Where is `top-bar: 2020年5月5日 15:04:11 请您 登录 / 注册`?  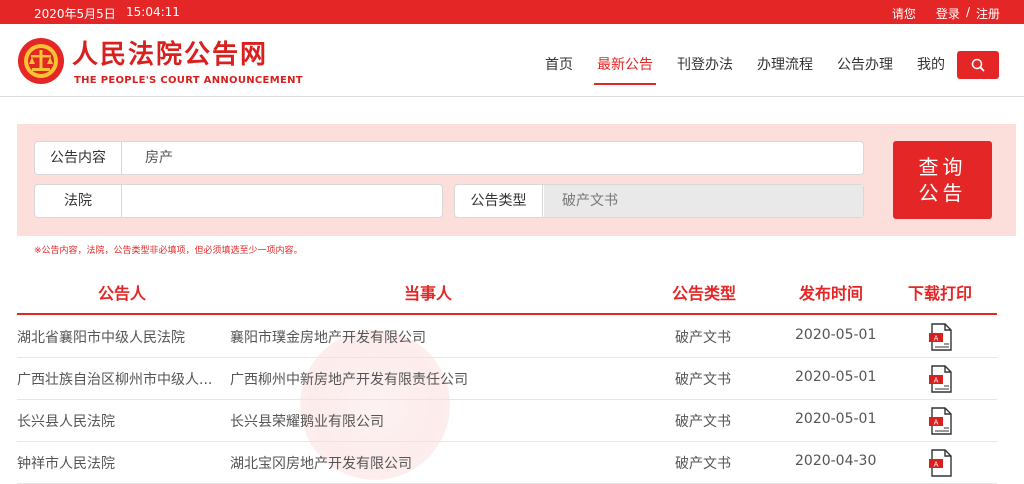
top-bar: 2020年5月5日 15:04:11 请您 登录 / 注册 is located at coordinates (512, 12).